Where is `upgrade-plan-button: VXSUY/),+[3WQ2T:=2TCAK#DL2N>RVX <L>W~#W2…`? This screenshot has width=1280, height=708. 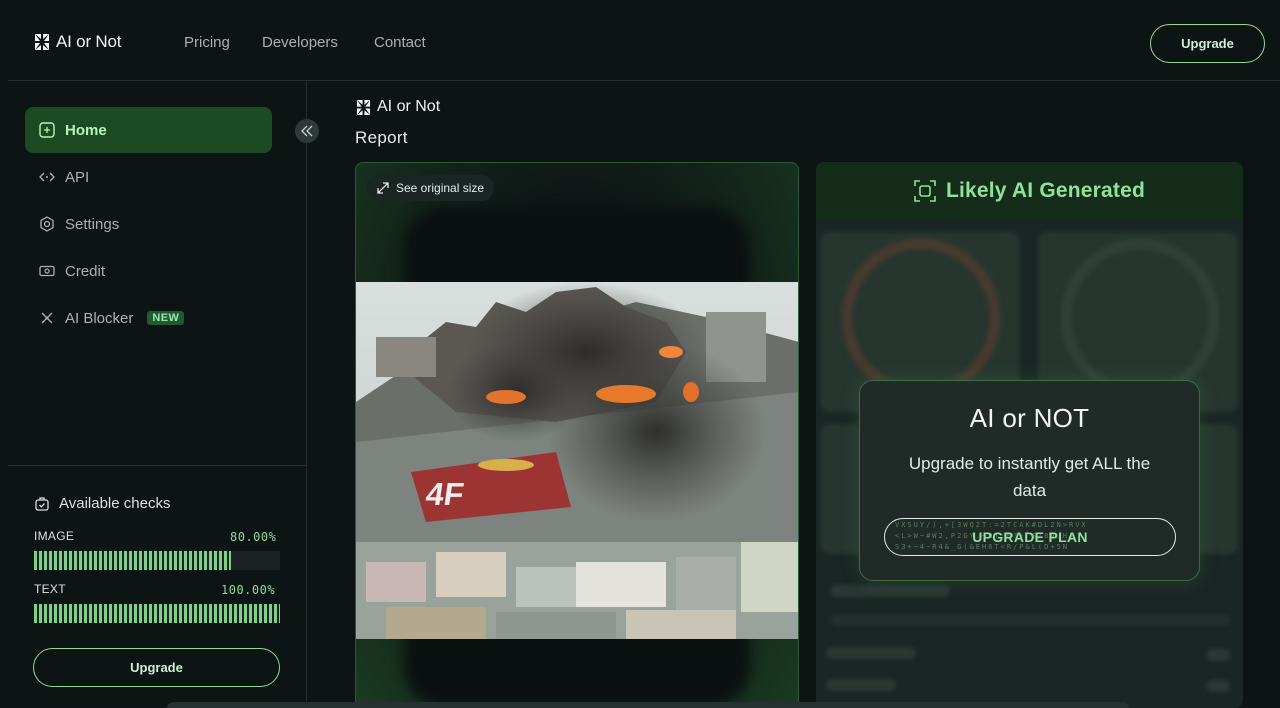 upgrade-plan-button: VXSUY/),+[3WQ2T:=2TCAK#DL2N>RVX <L>W~#W2… is located at coordinates (1030, 537).